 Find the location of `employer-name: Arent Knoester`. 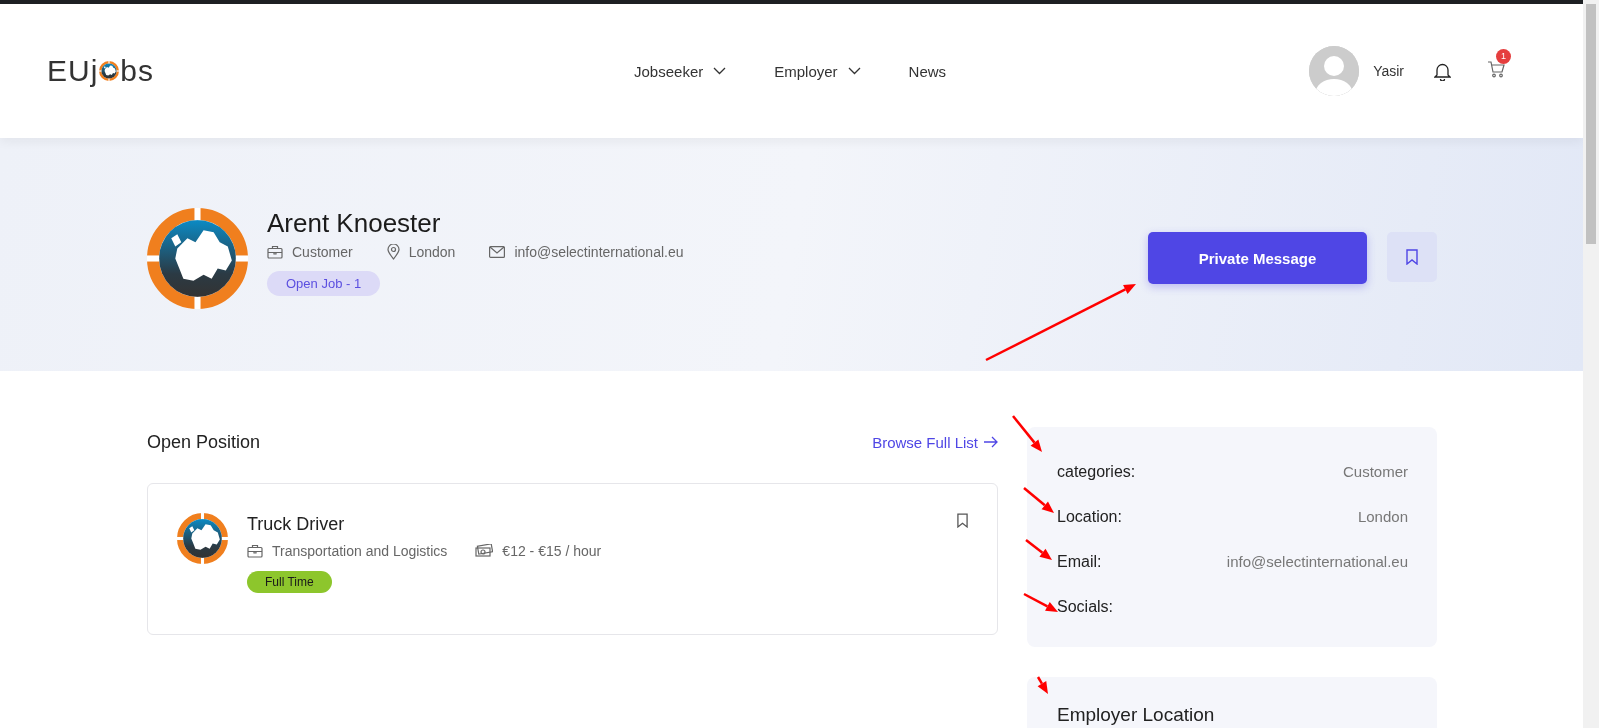

employer-name: Arent Knoester is located at coordinates (354, 223).